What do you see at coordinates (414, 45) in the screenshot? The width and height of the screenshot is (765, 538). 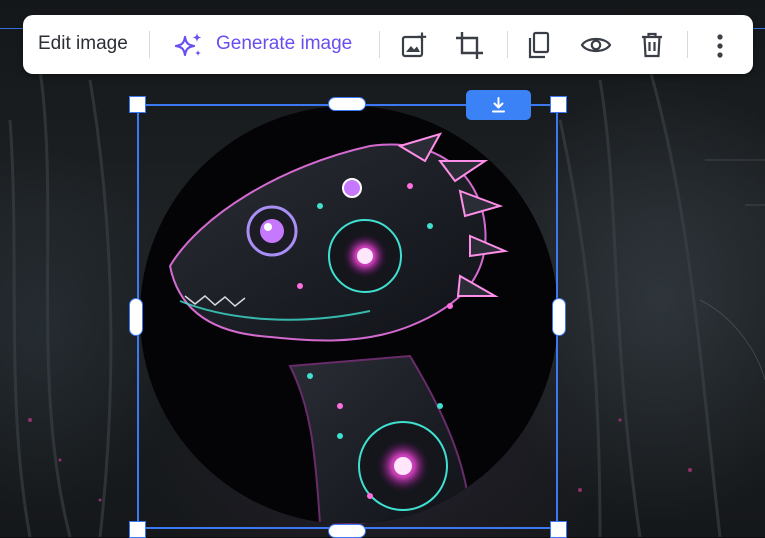 I see `image-add-icon` at bounding box center [414, 45].